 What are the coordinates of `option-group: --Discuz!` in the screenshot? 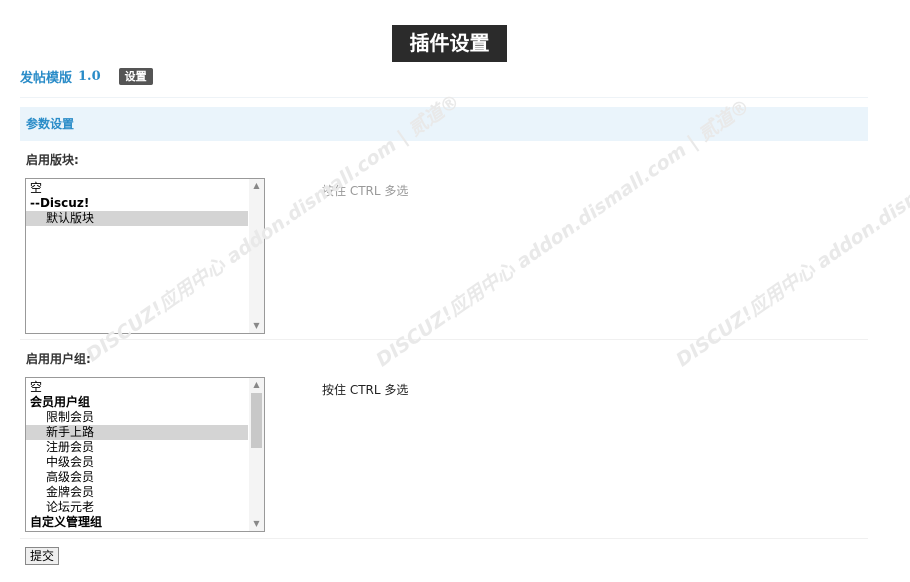 It's located at (137, 203).